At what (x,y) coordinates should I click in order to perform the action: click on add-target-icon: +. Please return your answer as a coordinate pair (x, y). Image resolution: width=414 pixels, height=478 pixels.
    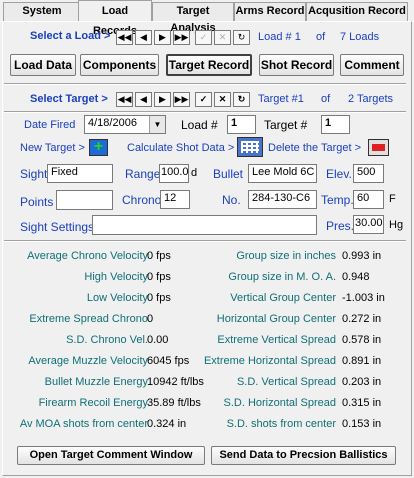
    Looking at the image, I should click on (98, 147).